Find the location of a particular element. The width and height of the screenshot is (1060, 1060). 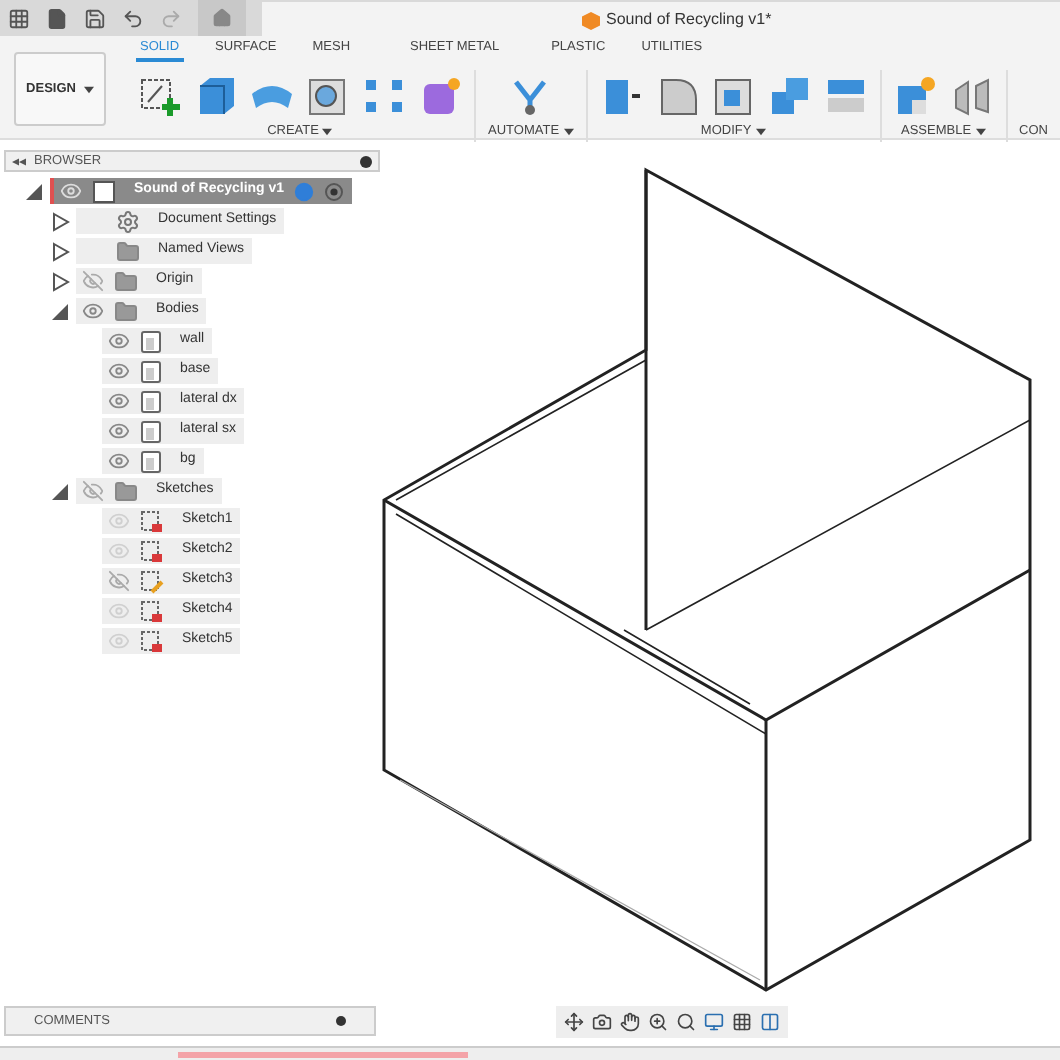

badge-circle-icon is located at coordinates (304, 191).